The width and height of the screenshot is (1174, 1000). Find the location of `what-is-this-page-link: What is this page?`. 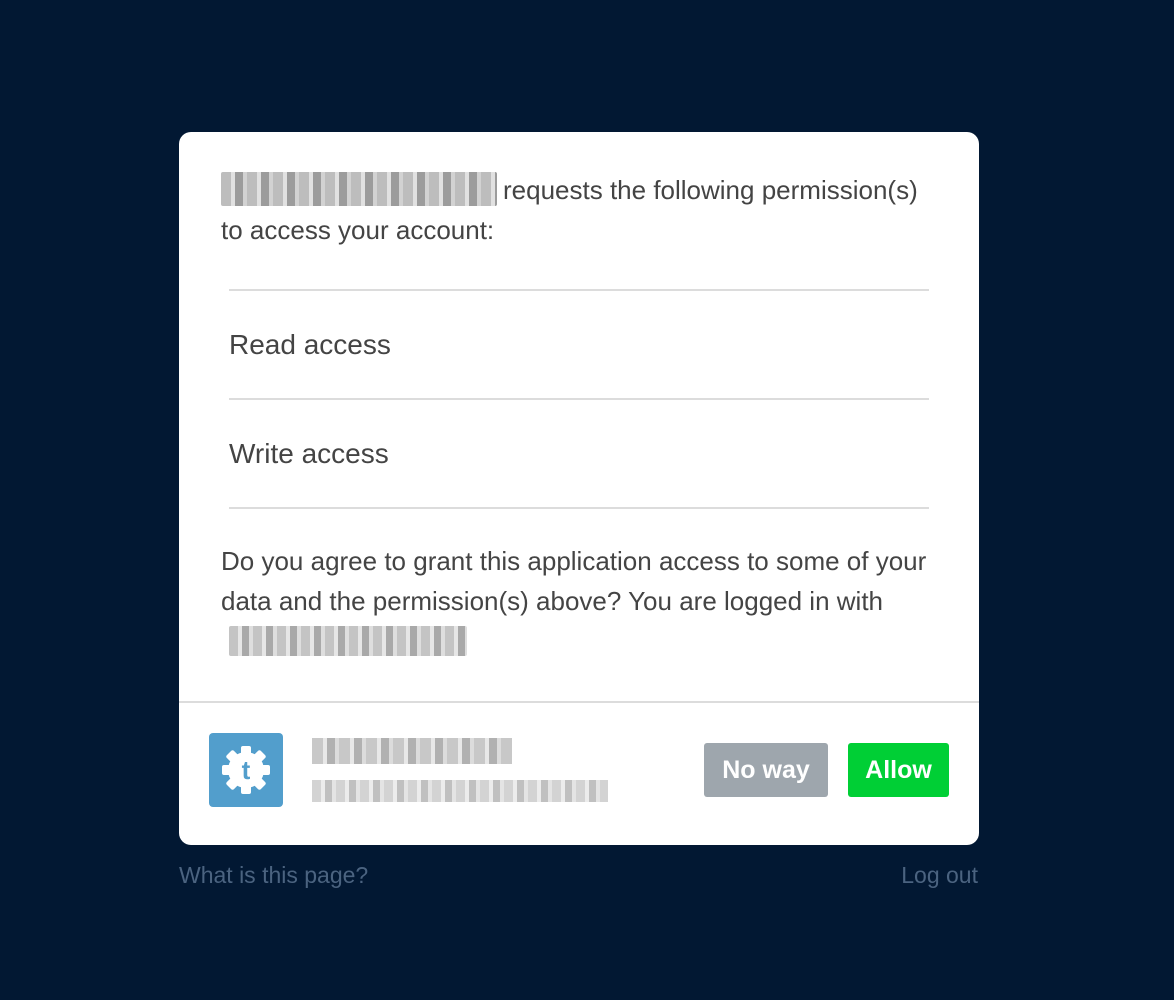

what-is-this-page-link: What is this page? is located at coordinates (273, 875).